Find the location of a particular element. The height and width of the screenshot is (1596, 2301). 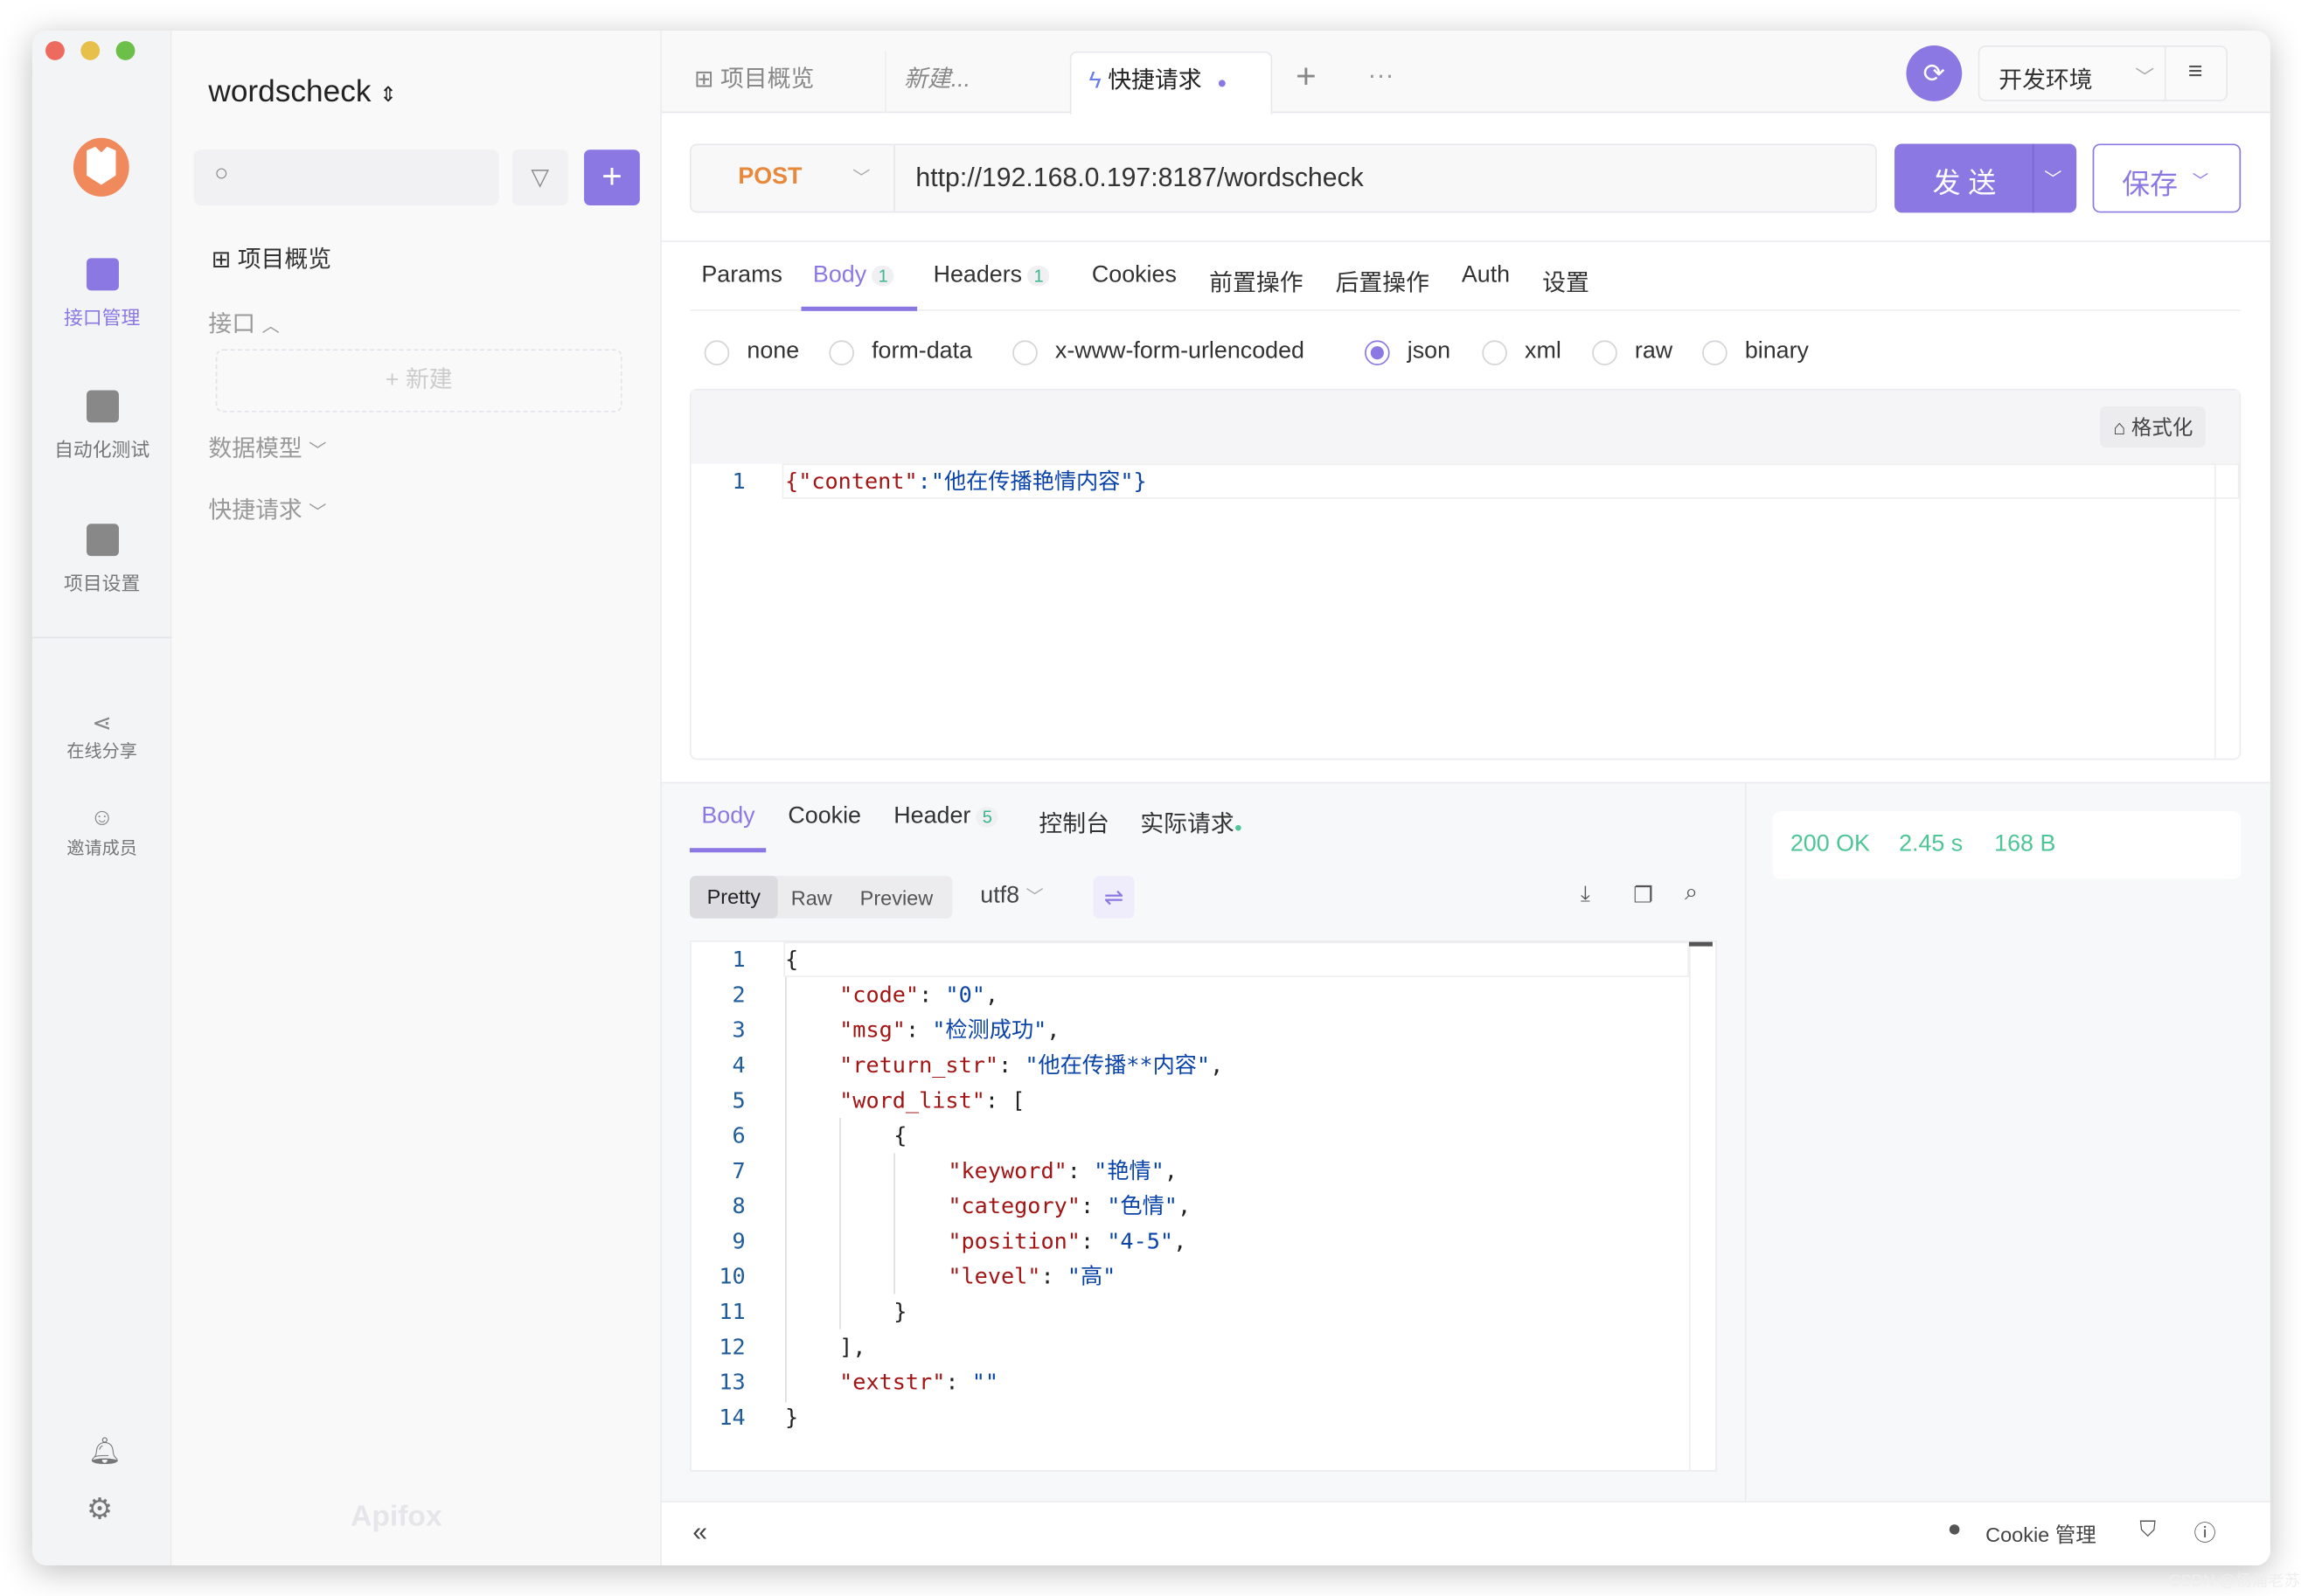

sync-button: ⟳ is located at coordinates (1934, 73).